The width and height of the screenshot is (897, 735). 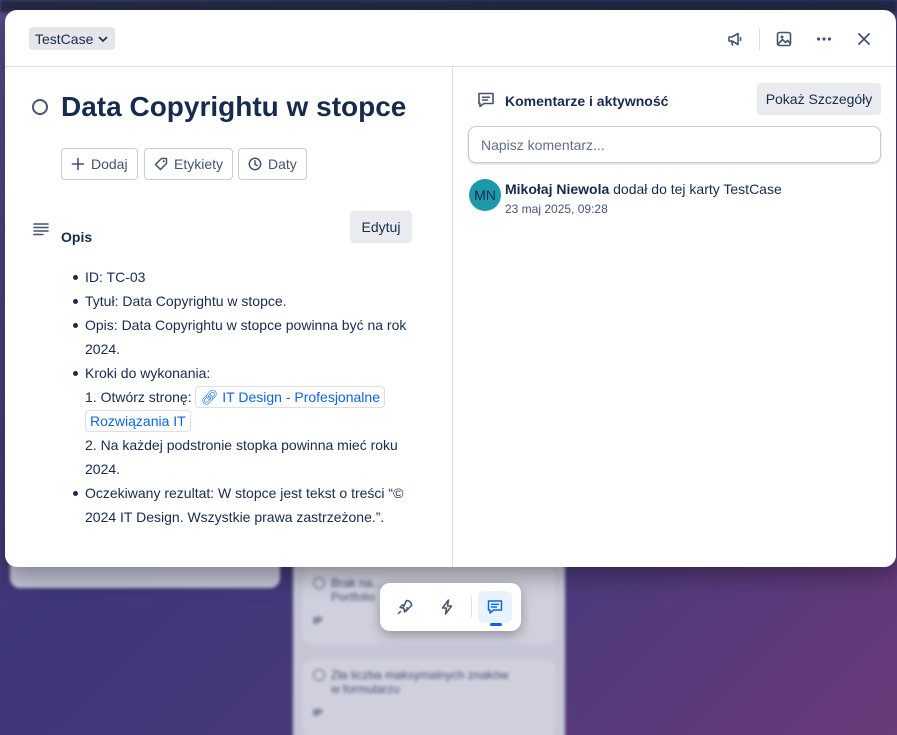 I want to click on dates-button: Daty, so click(x=272, y=164).